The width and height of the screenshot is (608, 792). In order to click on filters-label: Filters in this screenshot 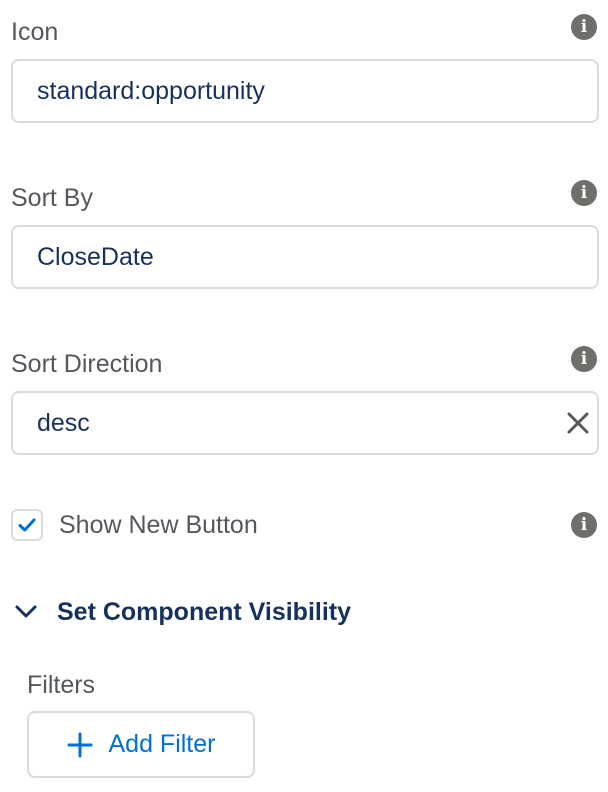, I will do `click(61, 685)`.